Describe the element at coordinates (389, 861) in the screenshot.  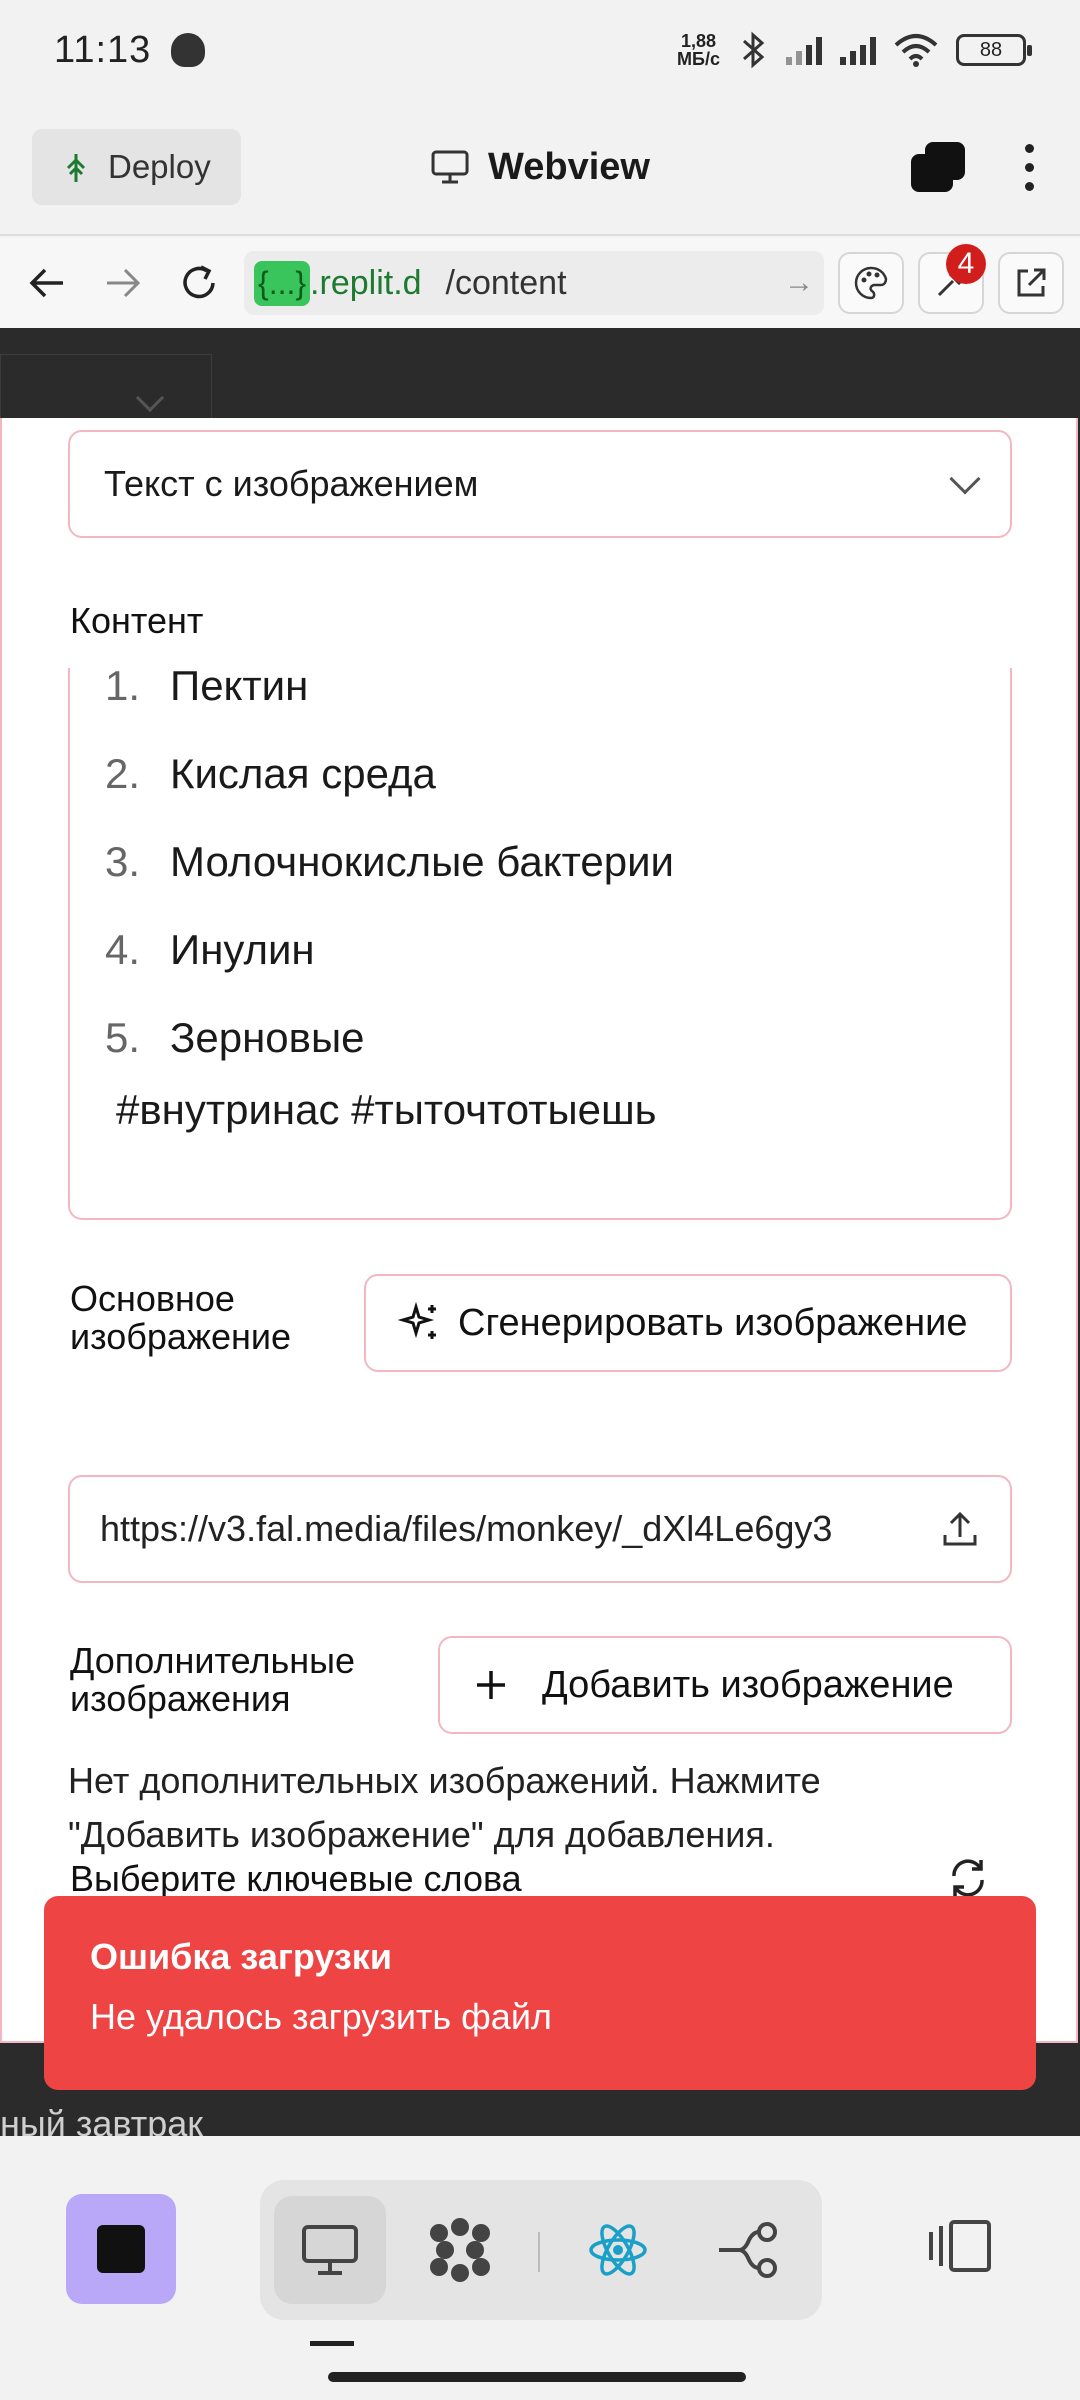
I see `list-item: 3. Молочнокислые бактерии` at that location.